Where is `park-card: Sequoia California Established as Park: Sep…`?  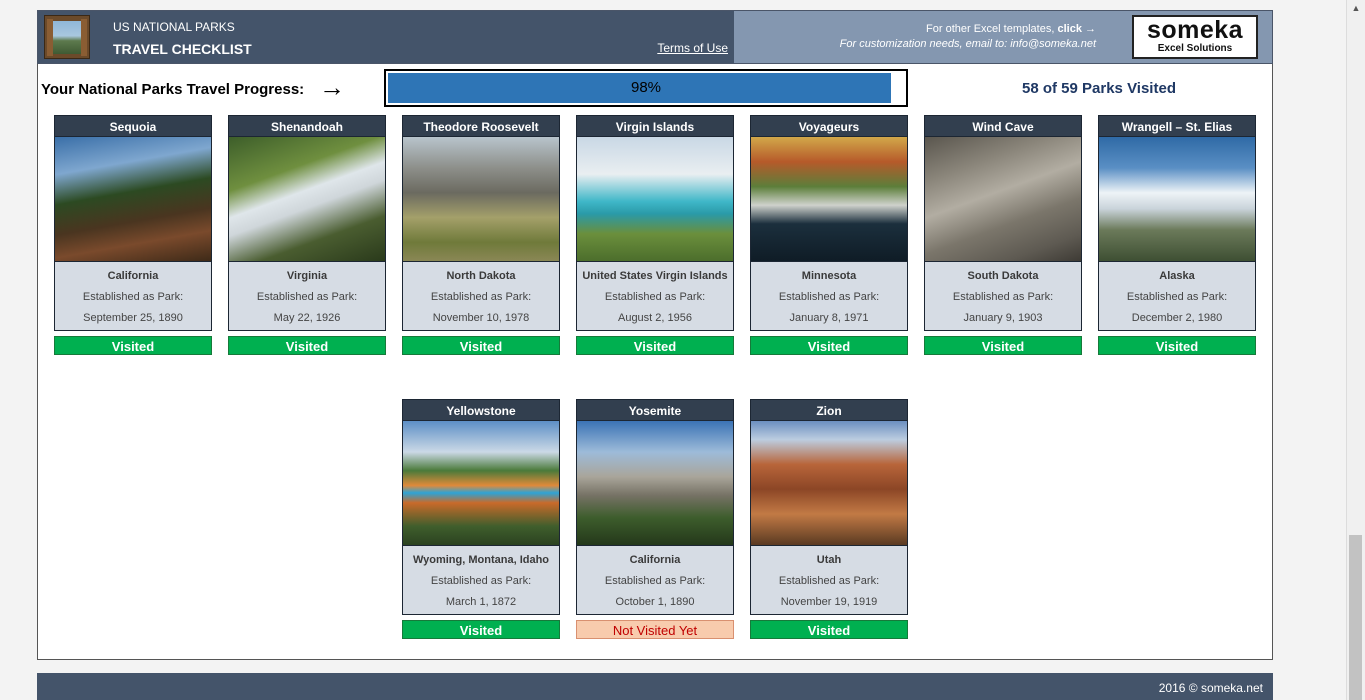
park-card: Sequoia California Established as Park: Sep… is located at coordinates (133, 235).